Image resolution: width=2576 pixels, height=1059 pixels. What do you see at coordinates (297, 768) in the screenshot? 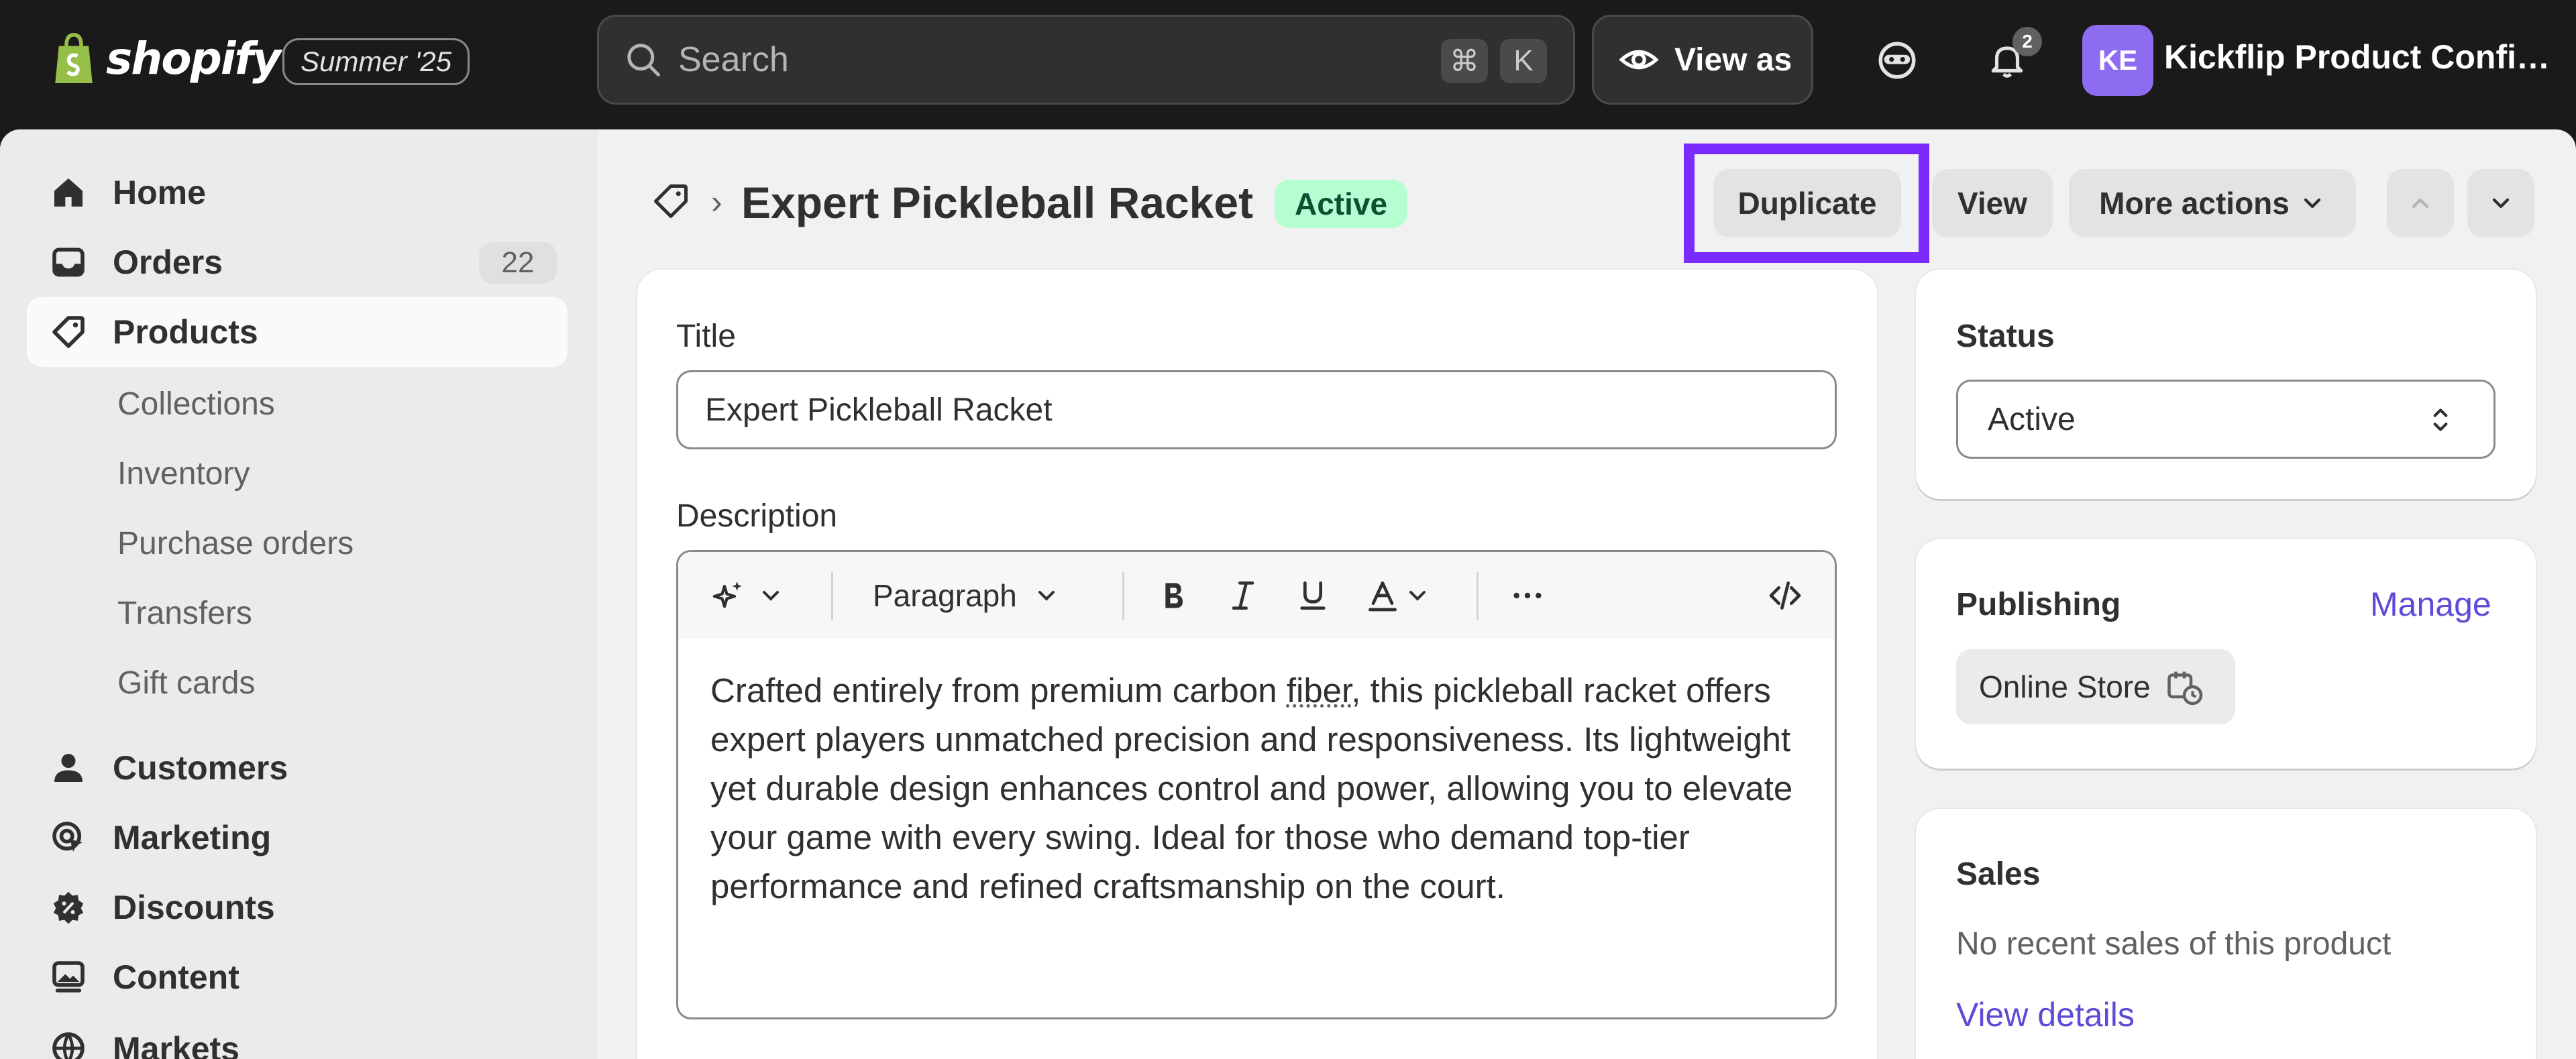
I see `sidebar-item-customers: Customers` at bounding box center [297, 768].